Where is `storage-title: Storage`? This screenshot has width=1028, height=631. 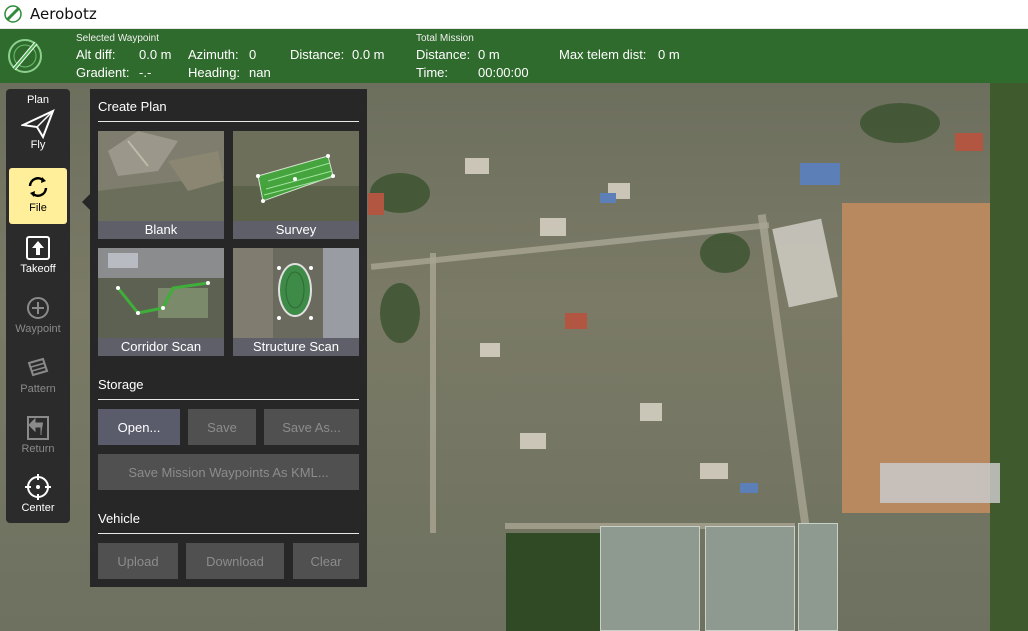 storage-title: Storage is located at coordinates (121, 384).